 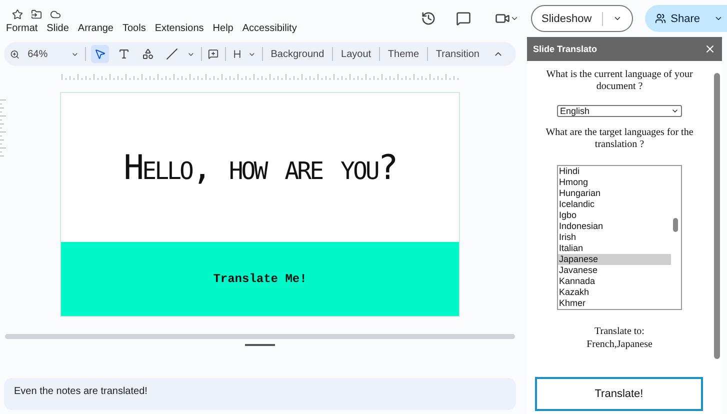 I want to click on language-option: Hungarian, so click(x=614, y=193).